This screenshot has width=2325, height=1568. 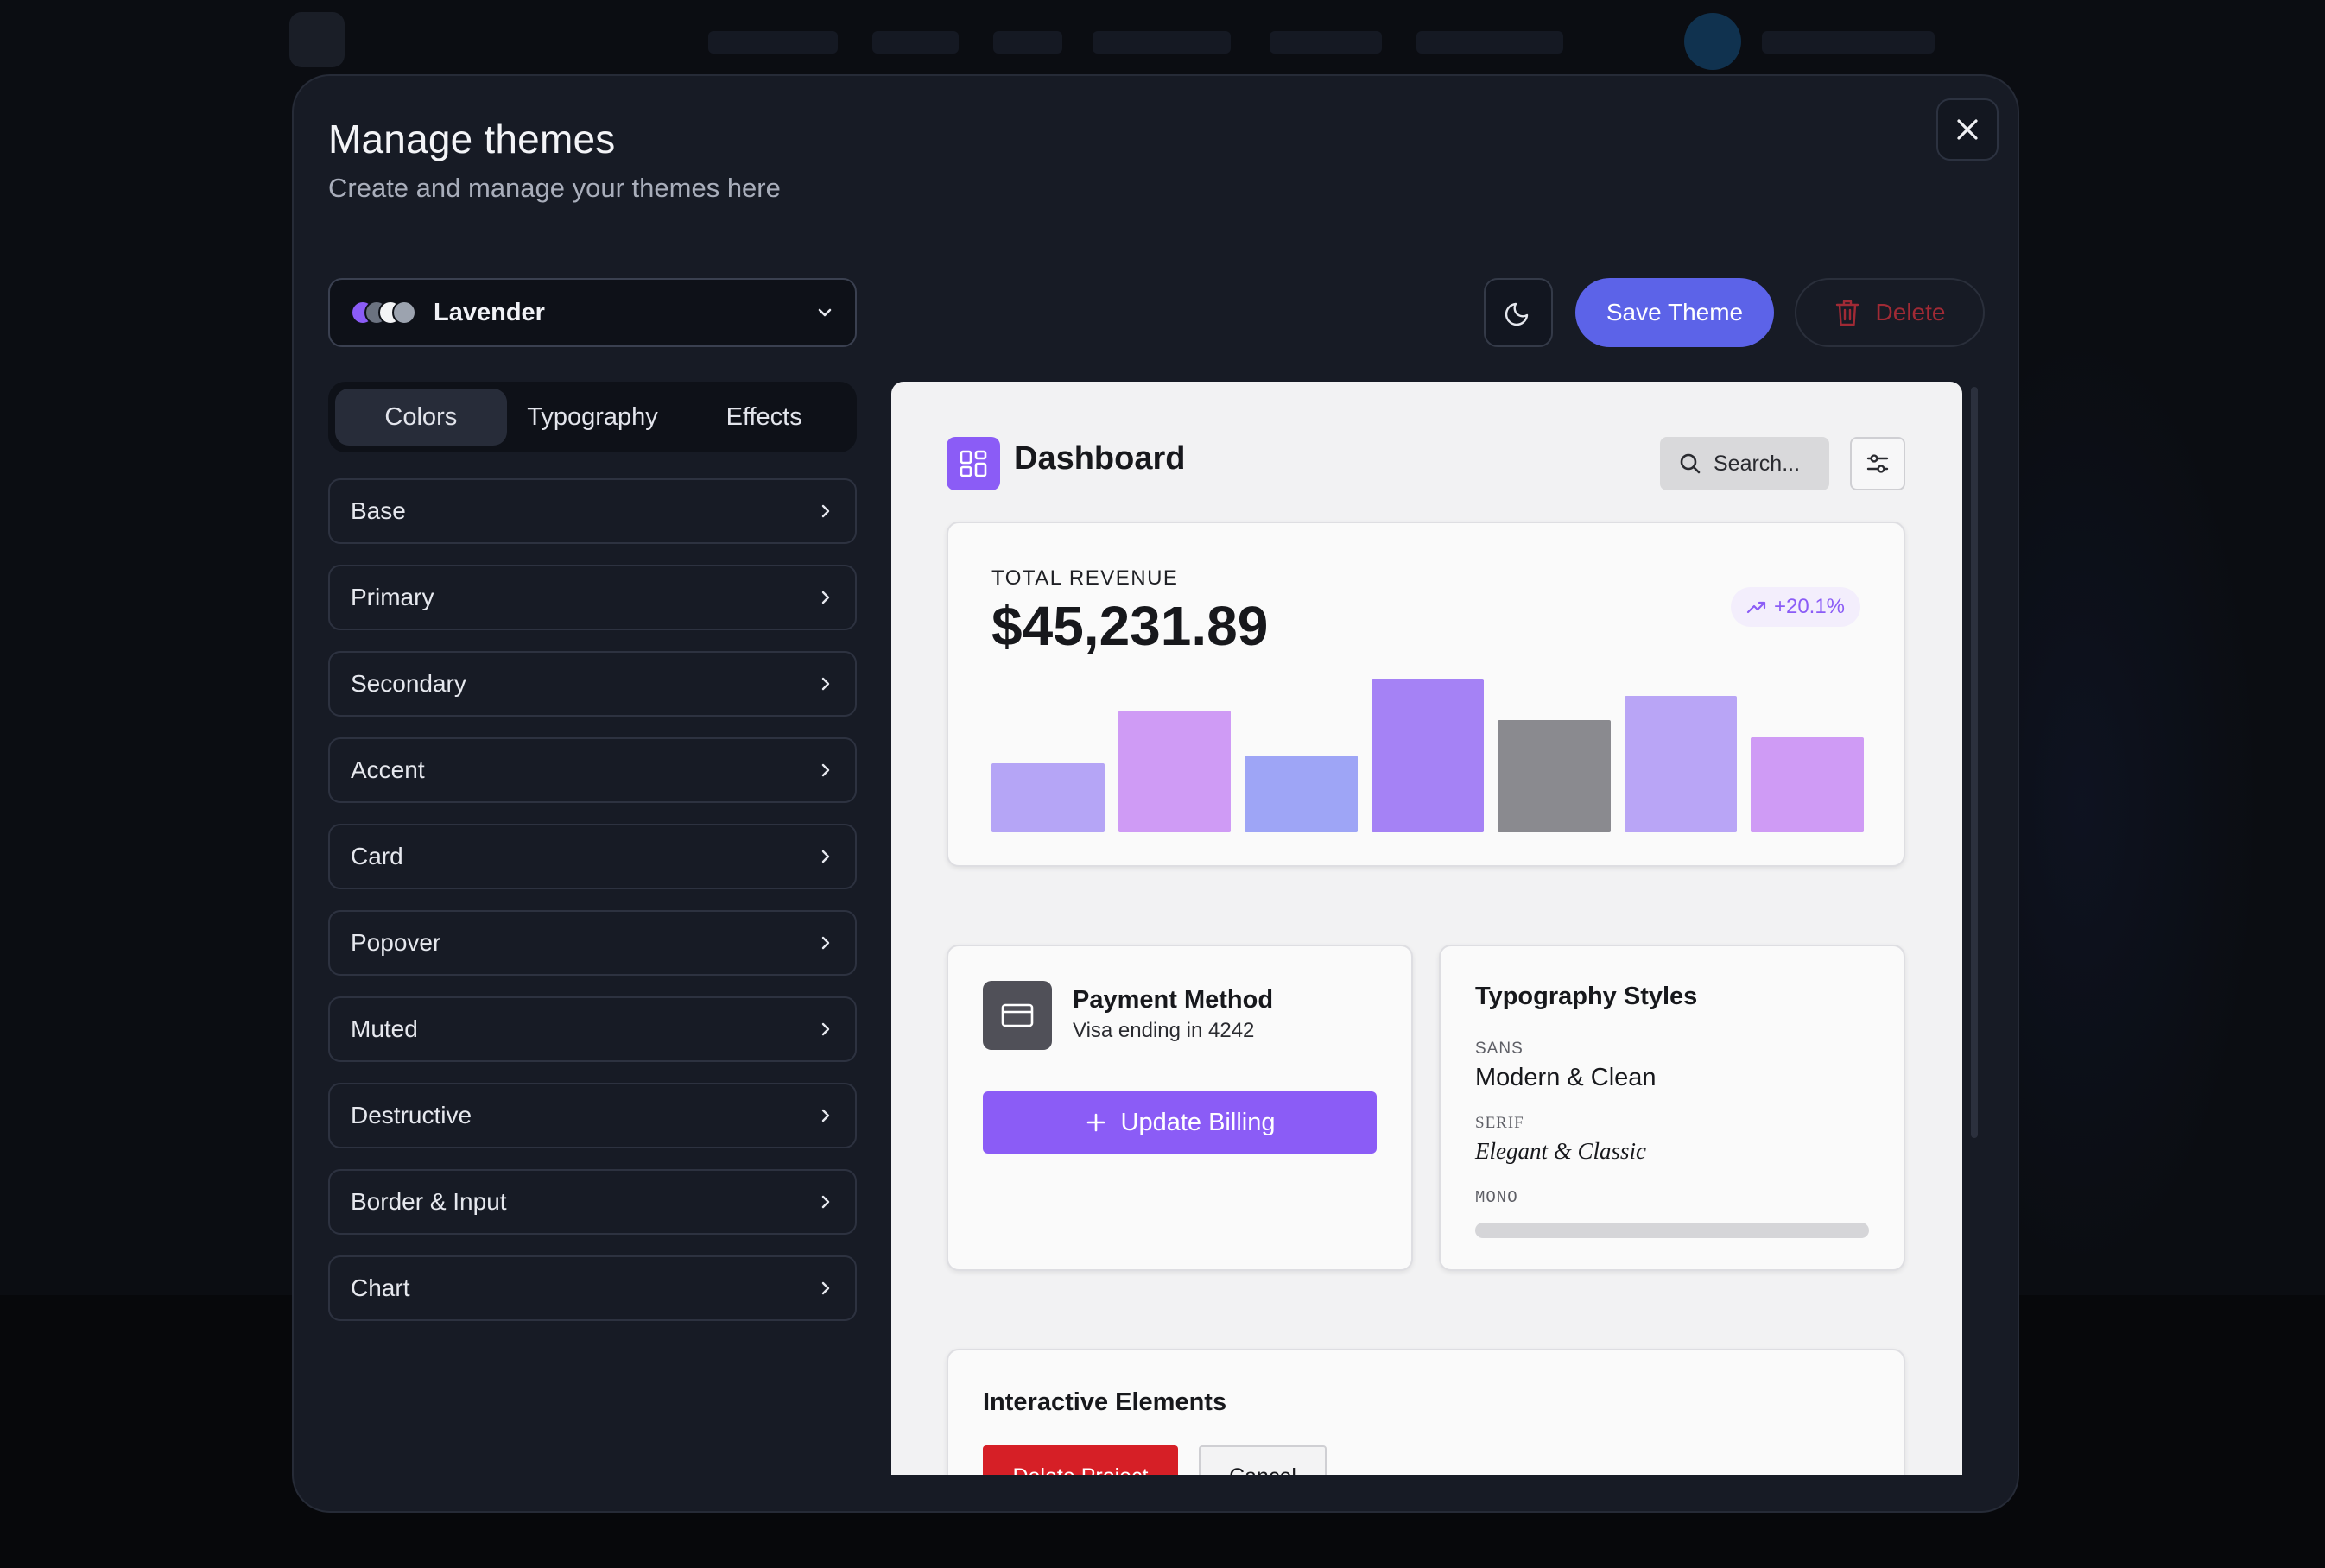 What do you see at coordinates (1810, 606) in the screenshot?
I see `revenue-change-text: +20.1%` at bounding box center [1810, 606].